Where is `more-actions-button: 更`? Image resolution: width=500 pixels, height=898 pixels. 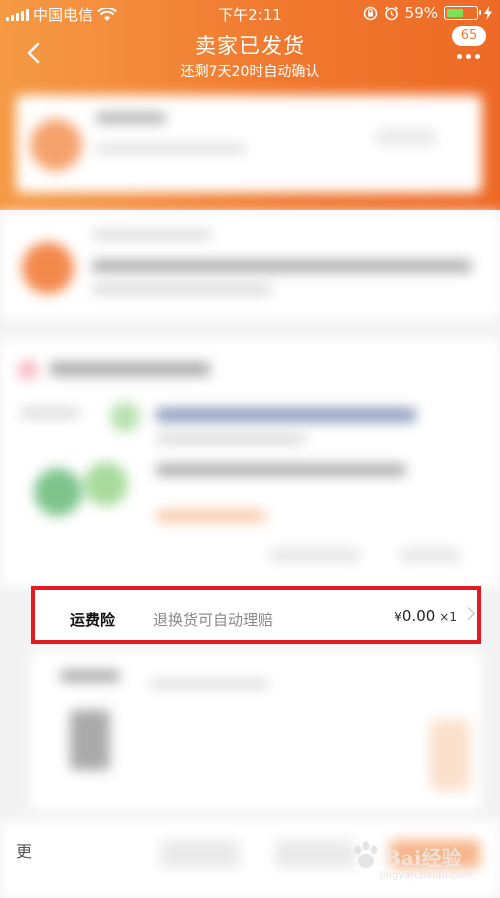
more-actions-button: 更 is located at coordinates (24, 850).